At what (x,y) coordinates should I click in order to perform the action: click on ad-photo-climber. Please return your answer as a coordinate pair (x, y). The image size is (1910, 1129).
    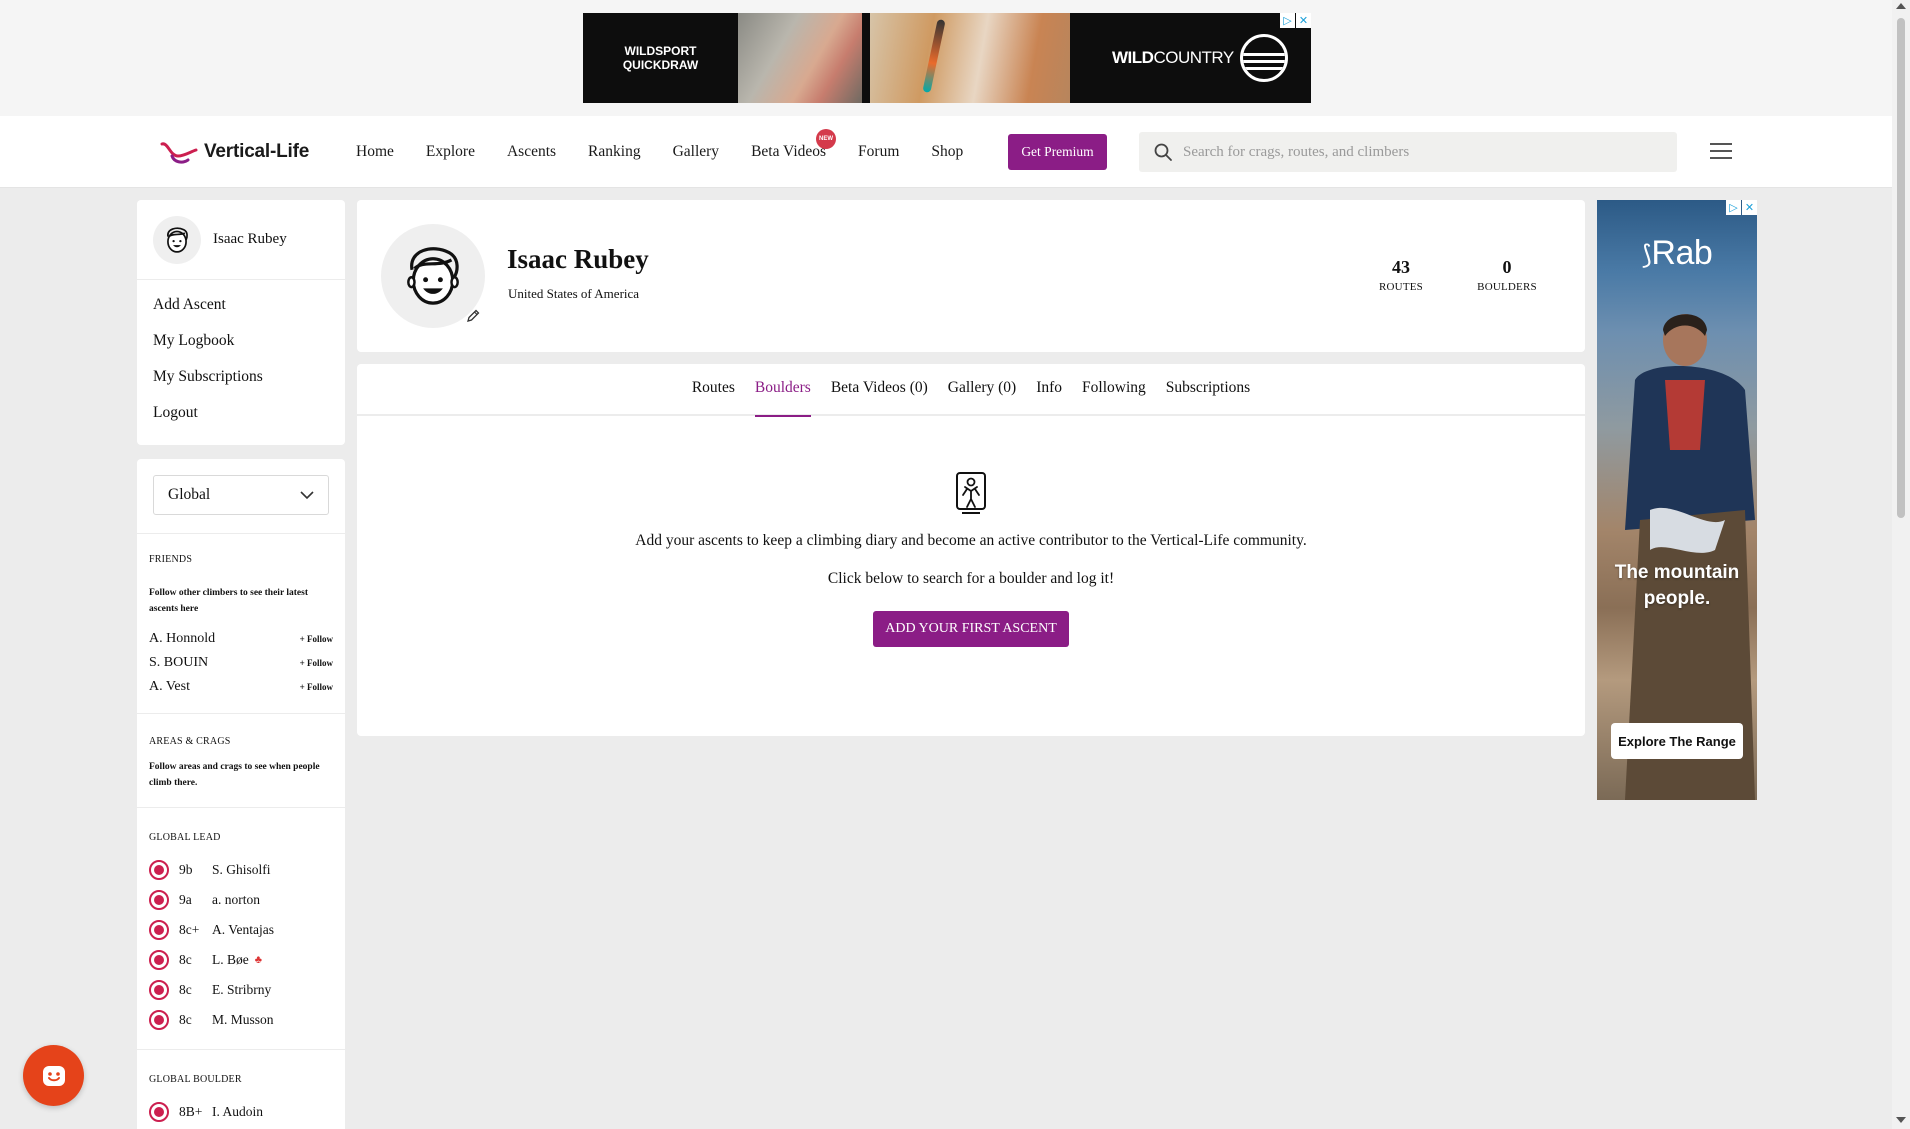
    Looking at the image, I should click on (800, 58).